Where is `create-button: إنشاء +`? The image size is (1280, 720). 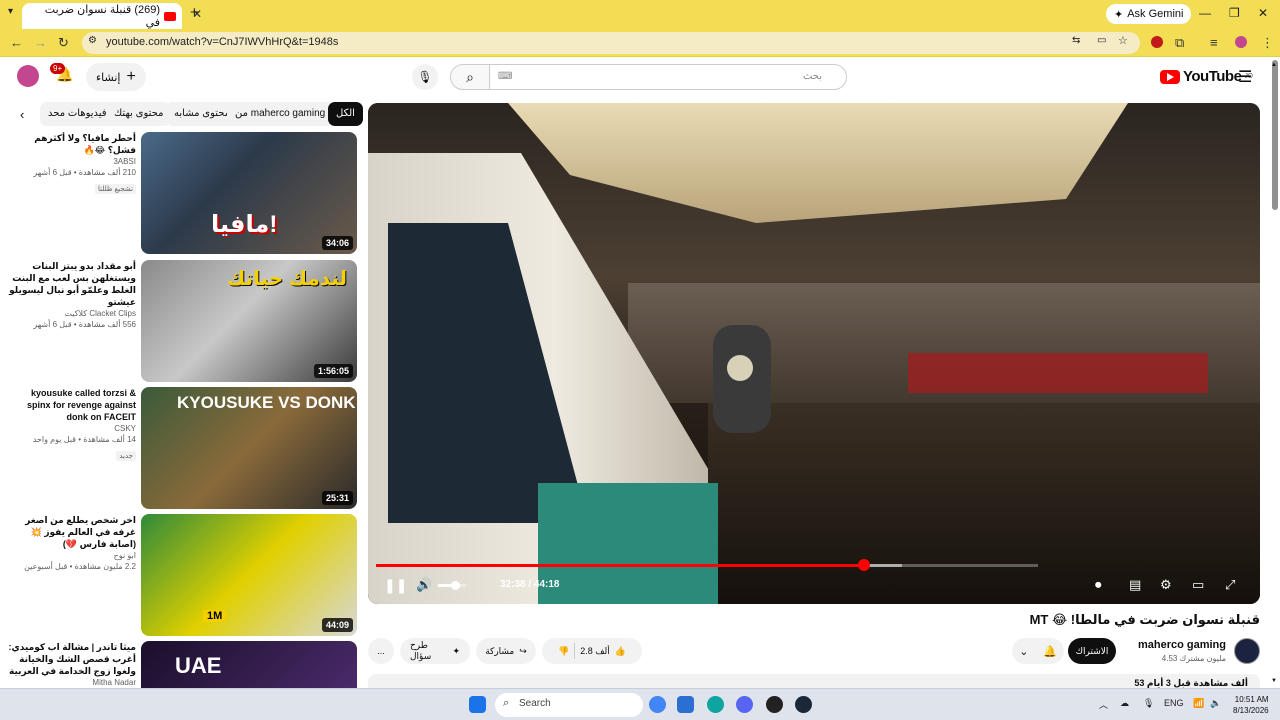 create-button: إنشاء + is located at coordinates (116, 77).